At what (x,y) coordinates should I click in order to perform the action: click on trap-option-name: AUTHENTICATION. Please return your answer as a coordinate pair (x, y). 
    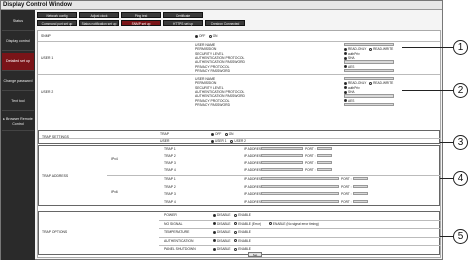
    Looking at the image, I should click on (179, 240).